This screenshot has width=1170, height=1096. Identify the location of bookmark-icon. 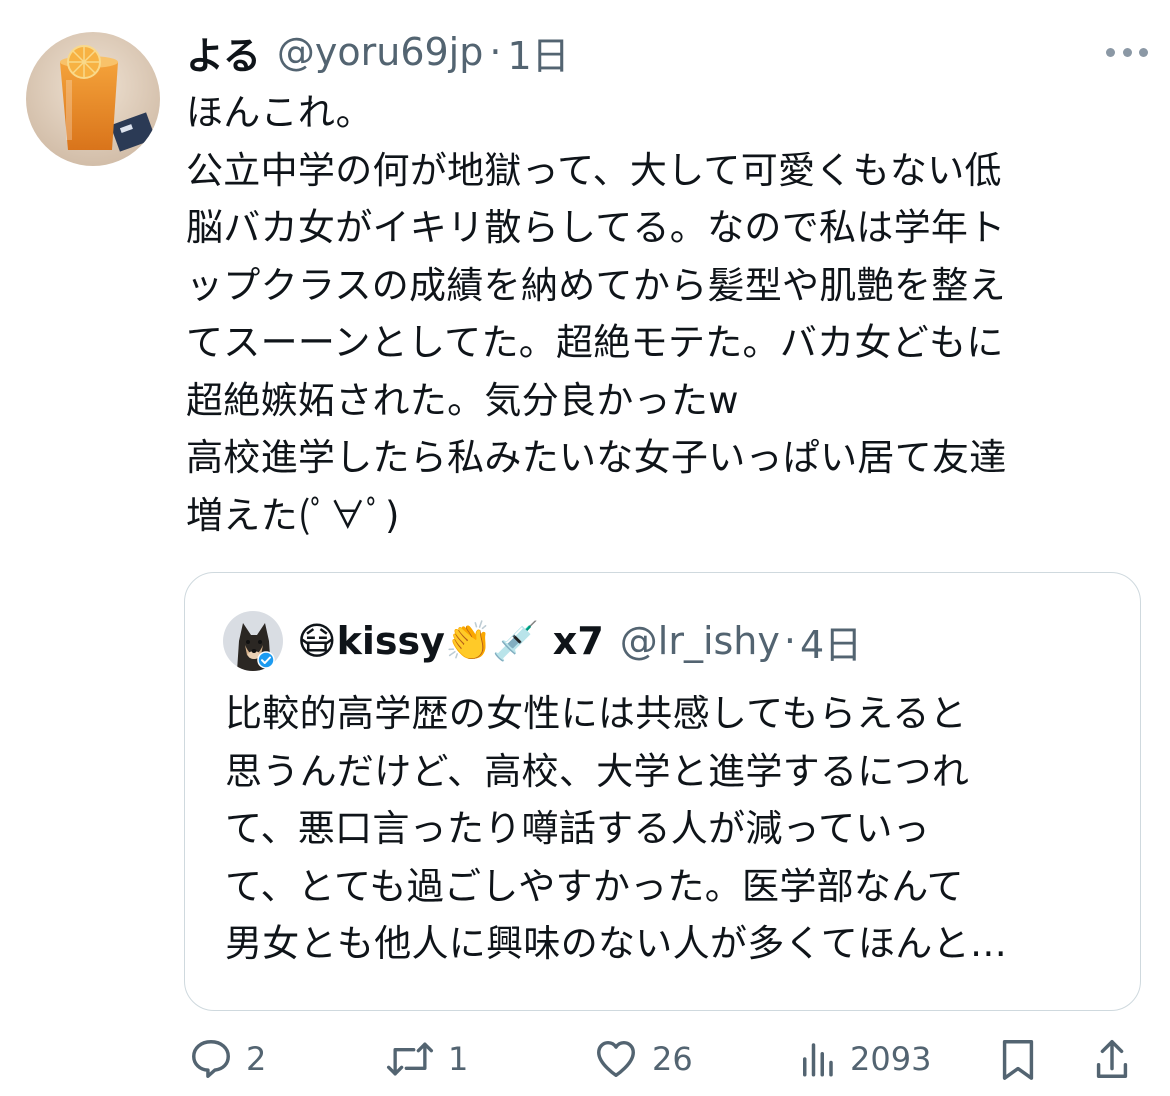
(1018, 1060).